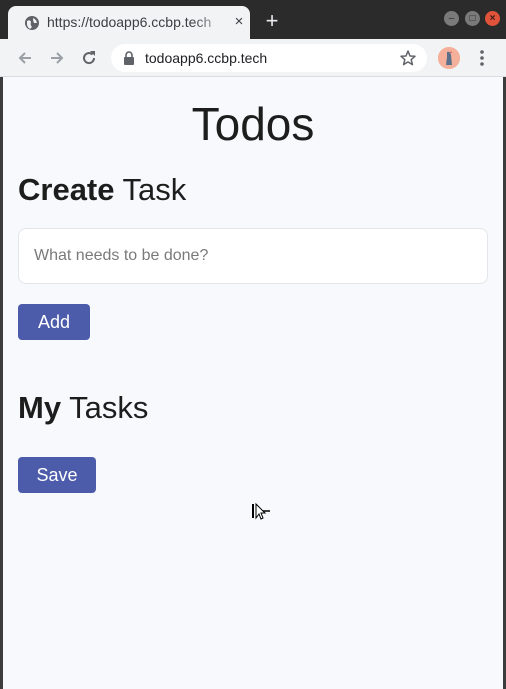 The height and width of the screenshot is (689, 506). What do you see at coordinates (261, 511) in the screenshot?
I see `mouse-cursor-icon` at bounding box center [261, 511].